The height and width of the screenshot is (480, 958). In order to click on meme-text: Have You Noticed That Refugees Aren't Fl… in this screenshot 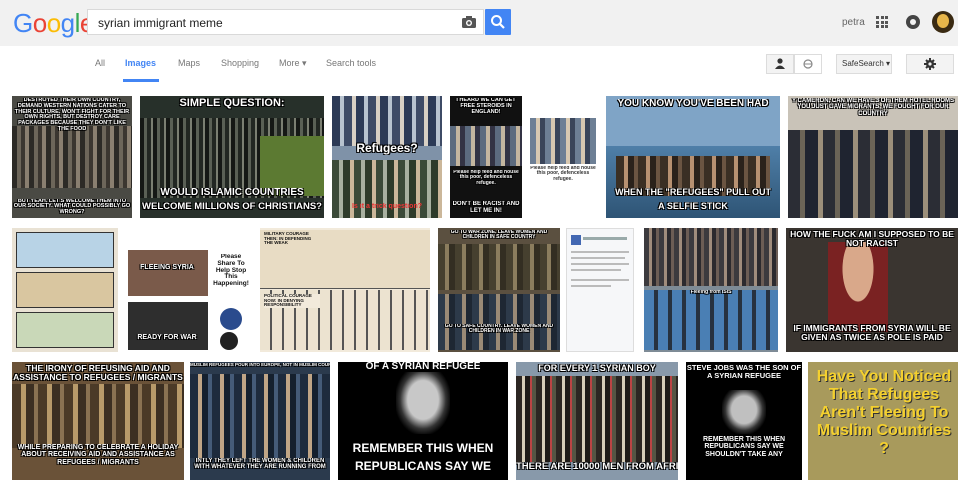, I will do `click(884, 412)`.